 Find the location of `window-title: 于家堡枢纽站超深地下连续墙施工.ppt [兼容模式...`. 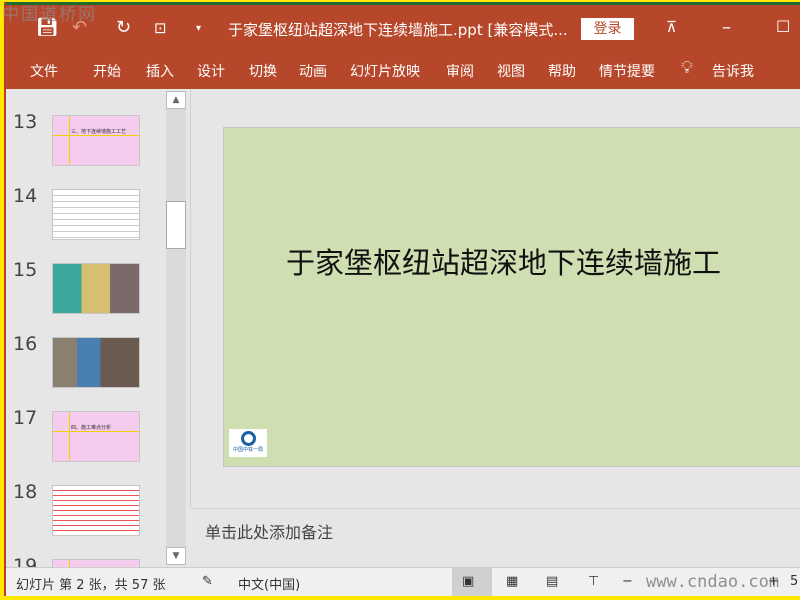

window-title: 于家堡枢纽站超深地下连续墙施工.ppt [兼容模式... is located at coordinates (398, 30).